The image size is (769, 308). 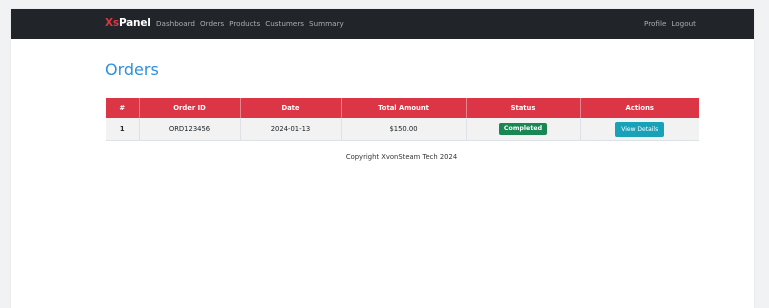 What do you see at coordinates (683, 24) in the screenshot?
I see `nav-link-logout: Logout` at bounding box center [683, 24].